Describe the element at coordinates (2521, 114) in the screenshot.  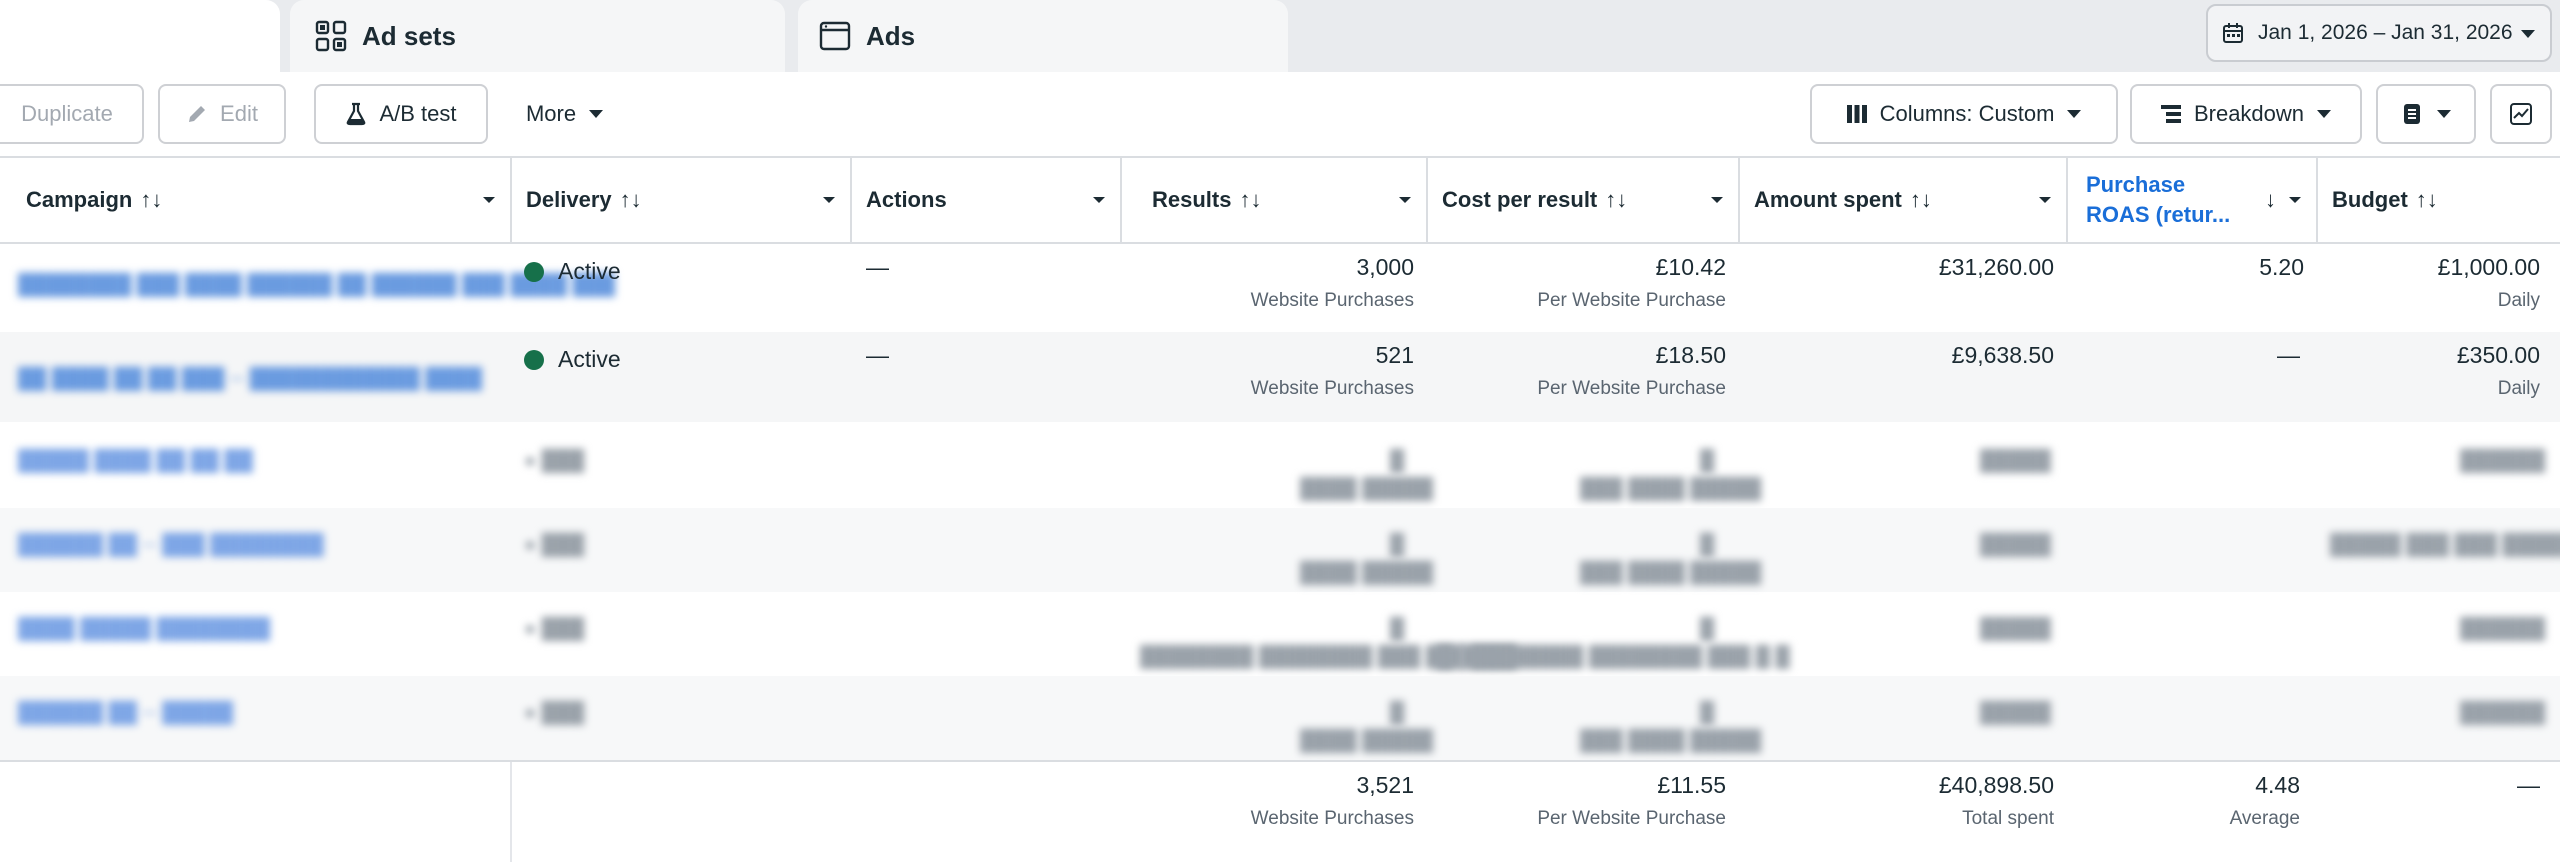
I see `charts-button` at that location.